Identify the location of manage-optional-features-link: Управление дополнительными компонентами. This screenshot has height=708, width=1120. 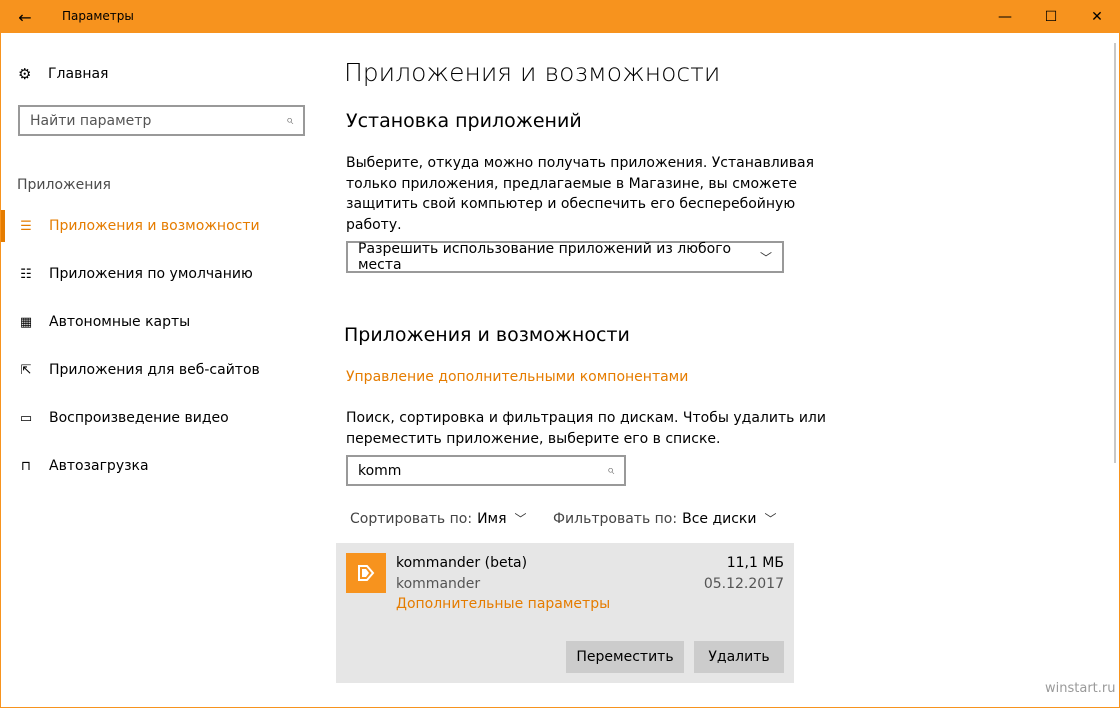
(517, 377).